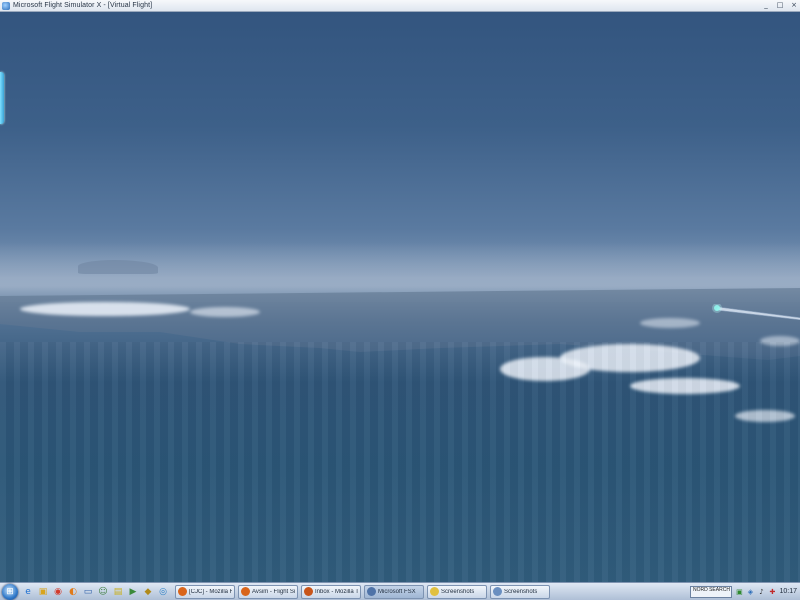  What do you see at coordinates (10, 591) in the screenshot?
I see `start-orb-icon: ⊞` at bounding box center [10, 591].